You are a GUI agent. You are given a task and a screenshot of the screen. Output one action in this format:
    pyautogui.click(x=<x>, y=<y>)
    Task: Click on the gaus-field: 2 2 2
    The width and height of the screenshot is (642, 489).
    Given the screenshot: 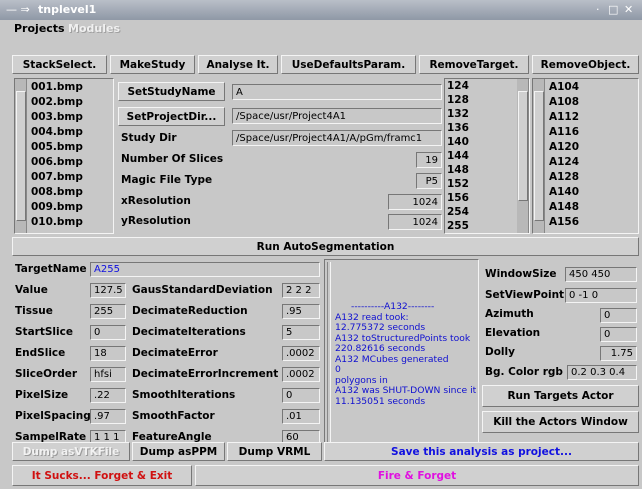 What is the action you would take?
    pyautogui.click(x=301, y=290)
    